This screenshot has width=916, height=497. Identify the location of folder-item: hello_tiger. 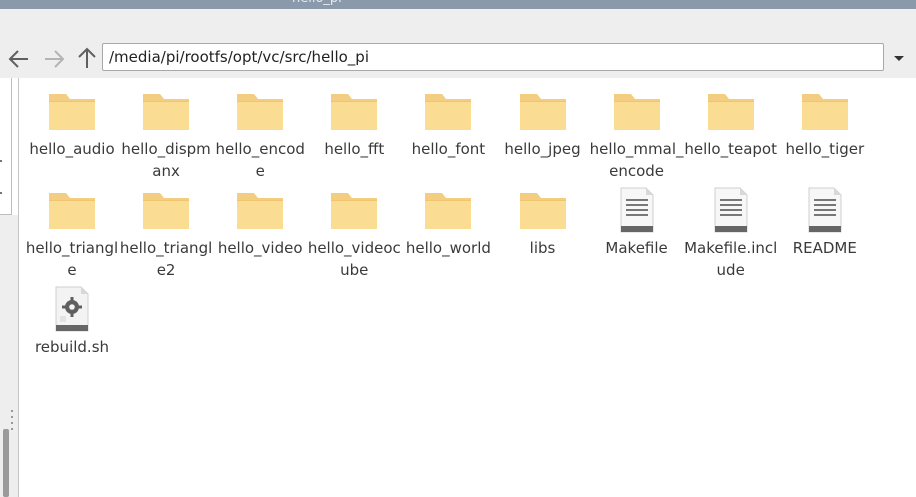
(825, 124).